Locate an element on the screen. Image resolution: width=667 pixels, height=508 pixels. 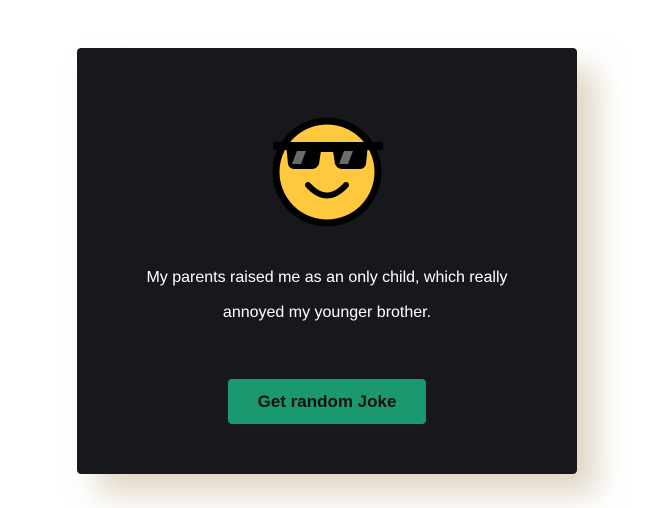
stray-text: z is located at coordinates (120, 369).